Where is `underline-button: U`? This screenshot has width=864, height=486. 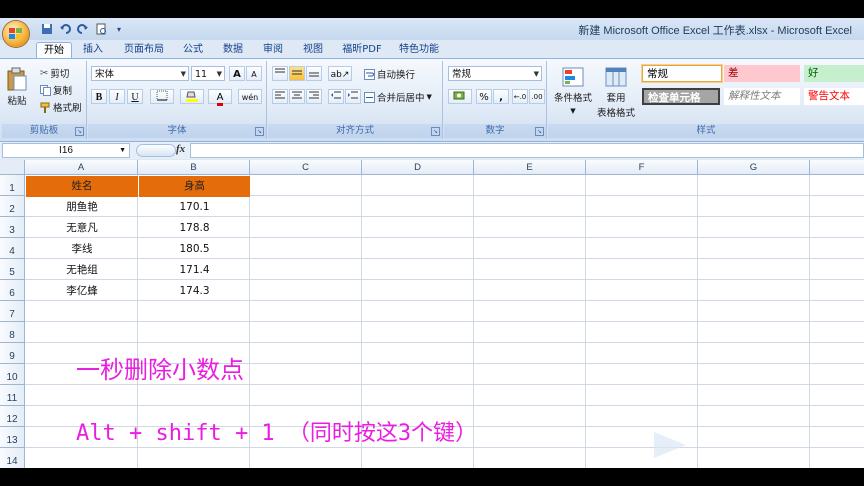
underline-button: U is located at coordinates (135, 96).